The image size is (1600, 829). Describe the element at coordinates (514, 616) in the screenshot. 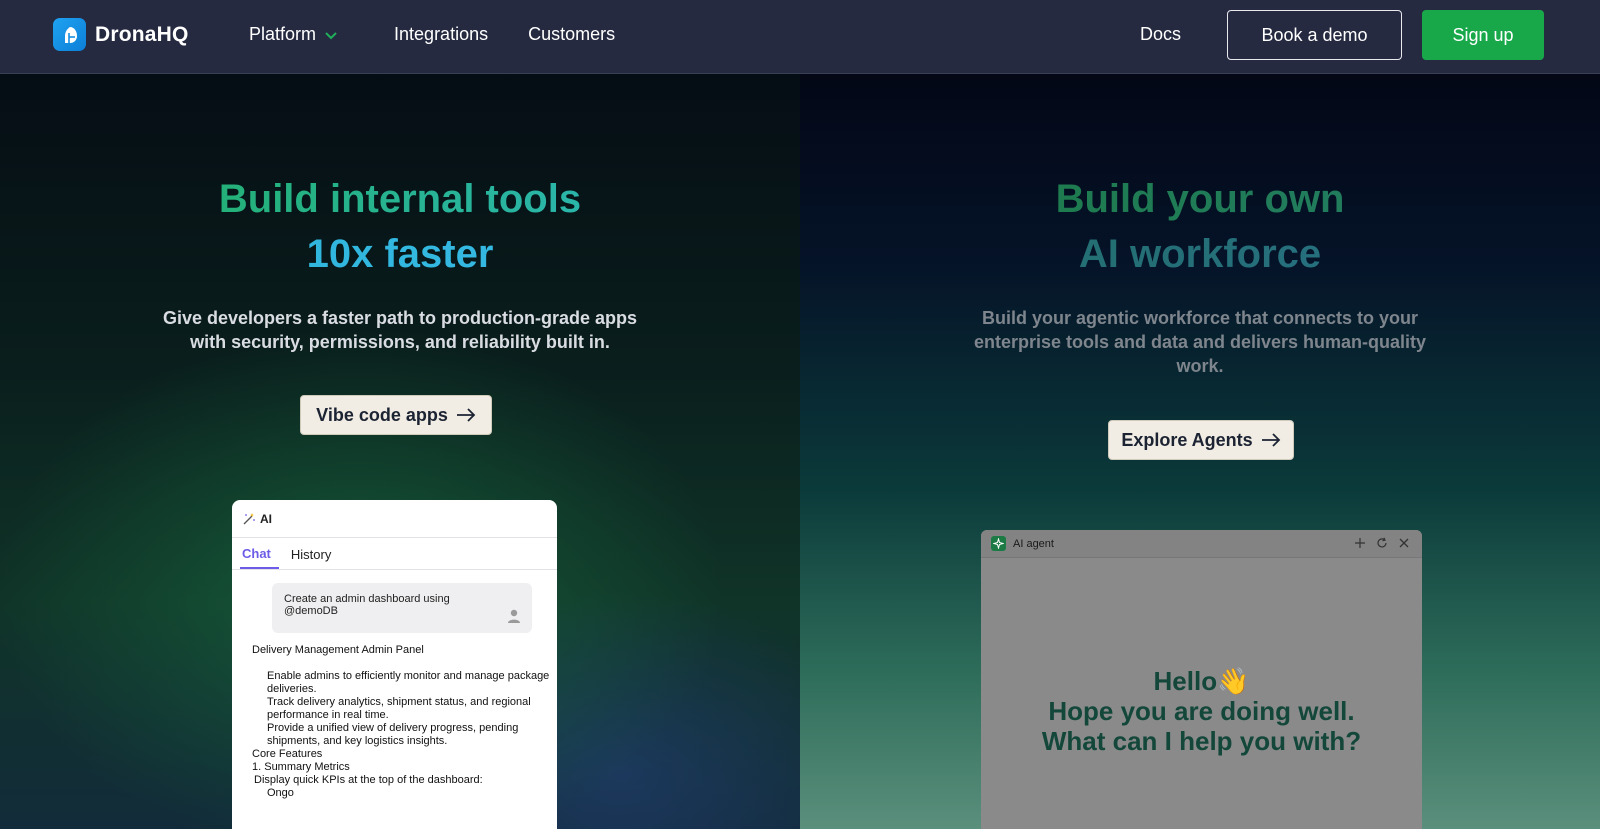

I see `user-avatar-icon` at that location.